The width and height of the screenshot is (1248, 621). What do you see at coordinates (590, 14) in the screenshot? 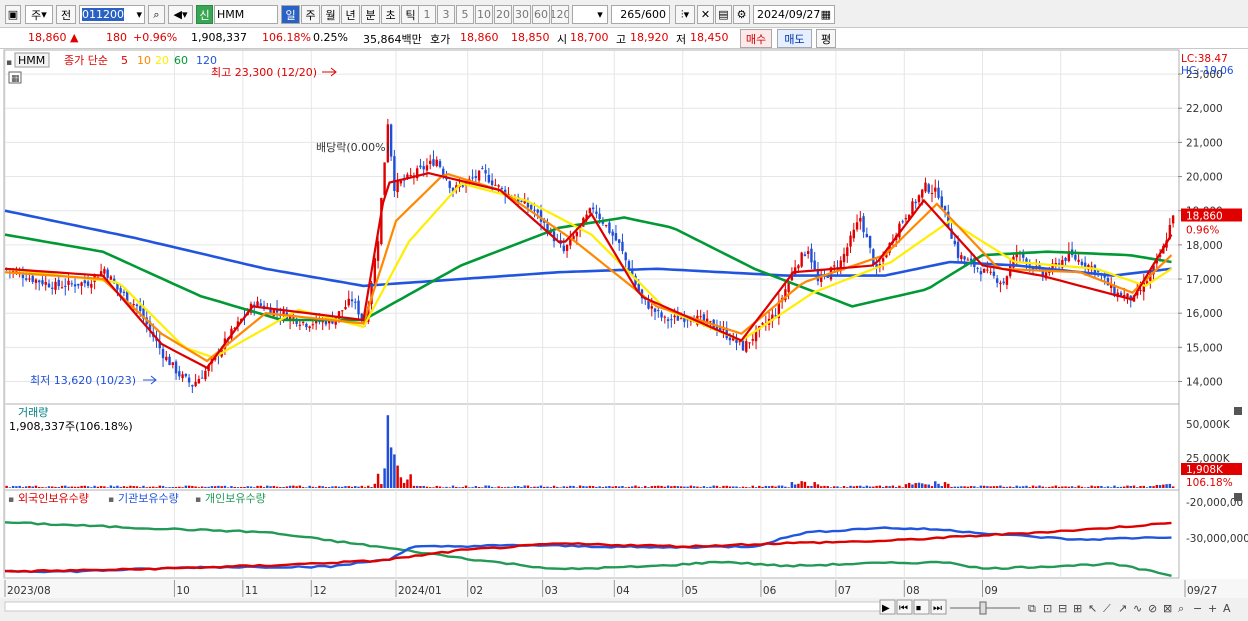
I see `interval-custom-select: ▾` at bounding box center [590, 14].